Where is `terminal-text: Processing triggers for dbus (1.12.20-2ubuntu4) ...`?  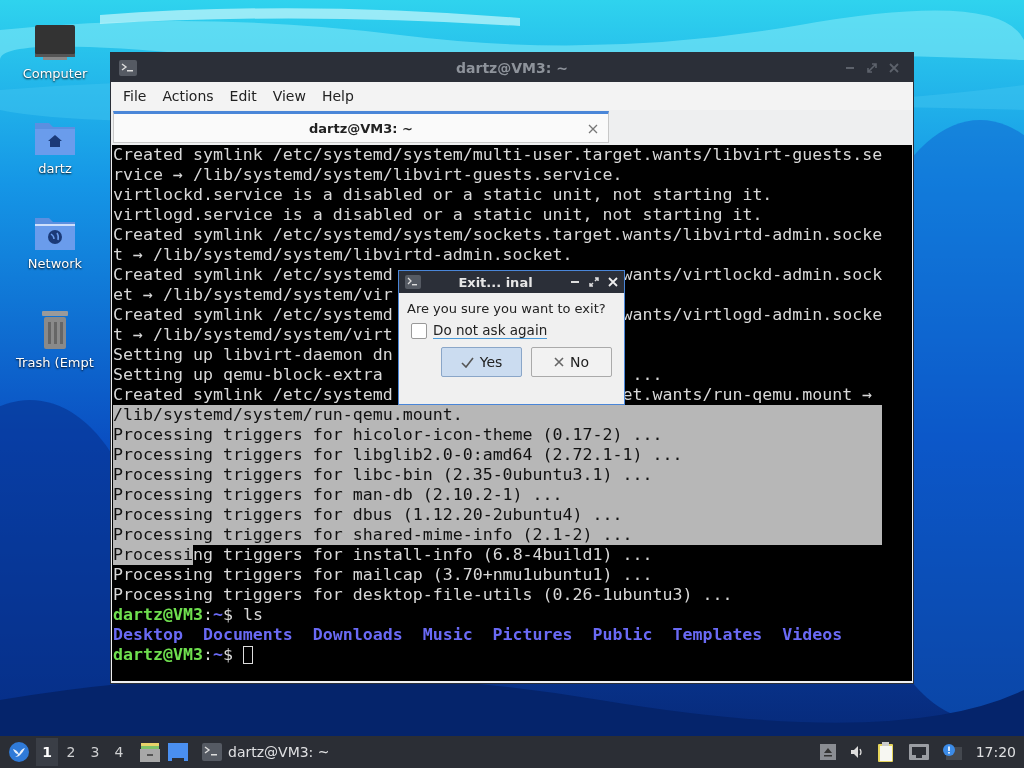 terminal-text: Processing triggers for dbus (1.12.20-2ubuntu4) ... is located at coordinates (368, 515).